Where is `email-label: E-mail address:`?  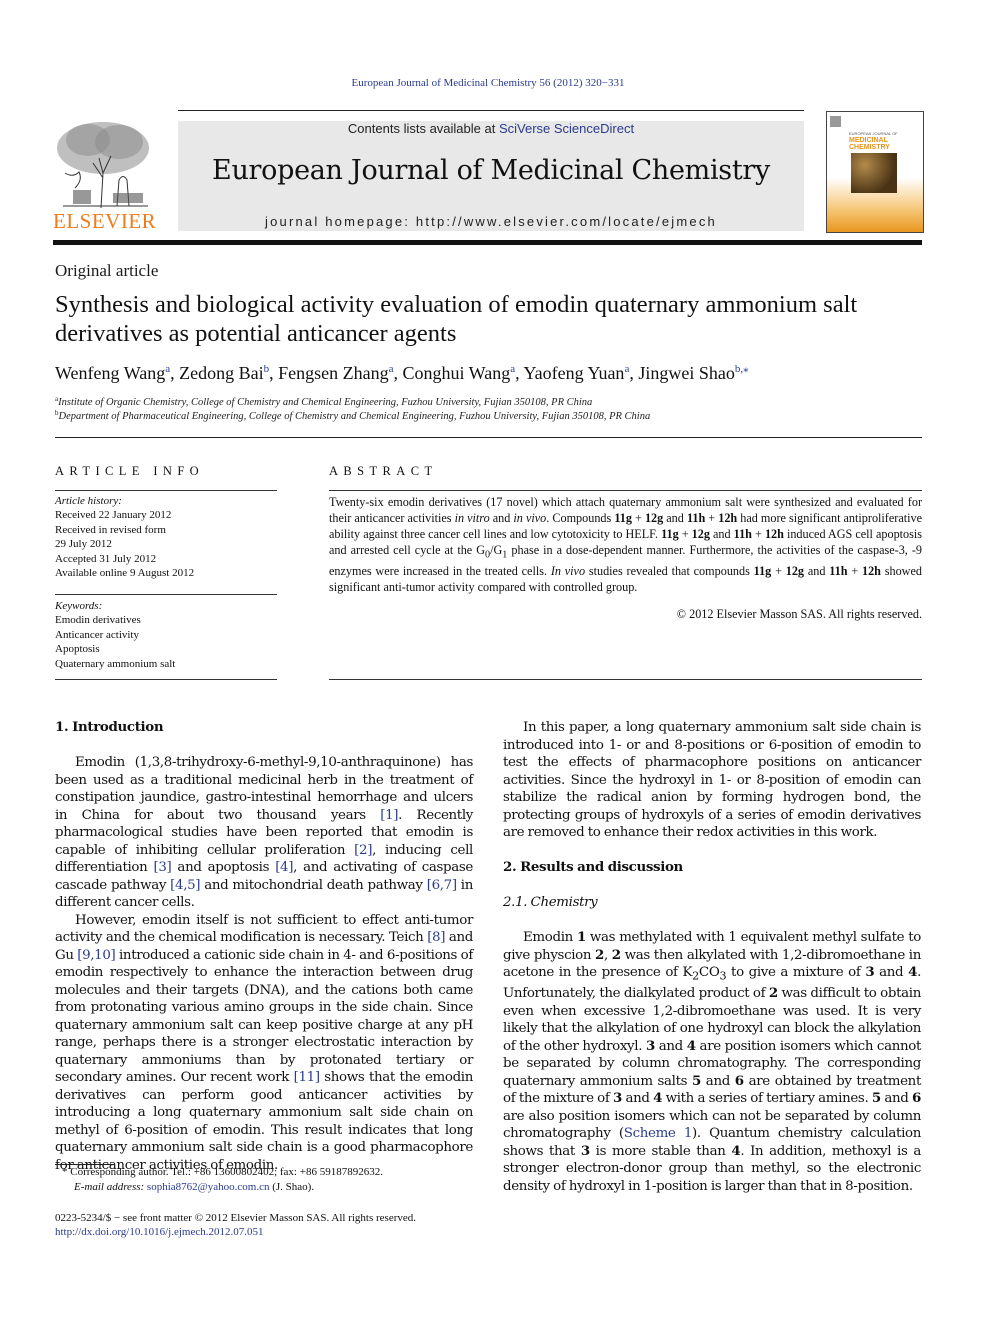 email-label: E-mail address: is located at coordinates (110, 1187).